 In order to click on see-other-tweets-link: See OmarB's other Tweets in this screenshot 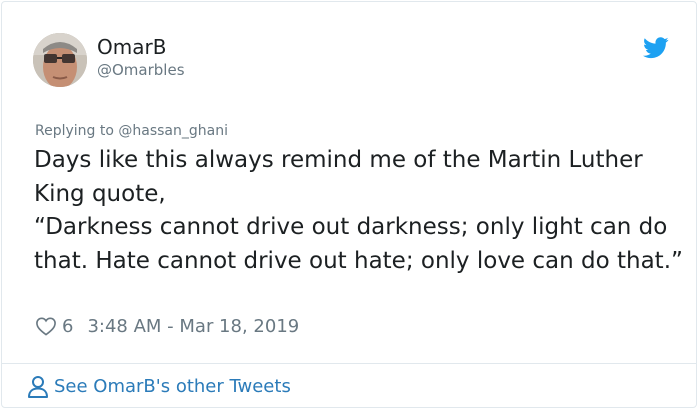, I will do `click(159, 387)`.